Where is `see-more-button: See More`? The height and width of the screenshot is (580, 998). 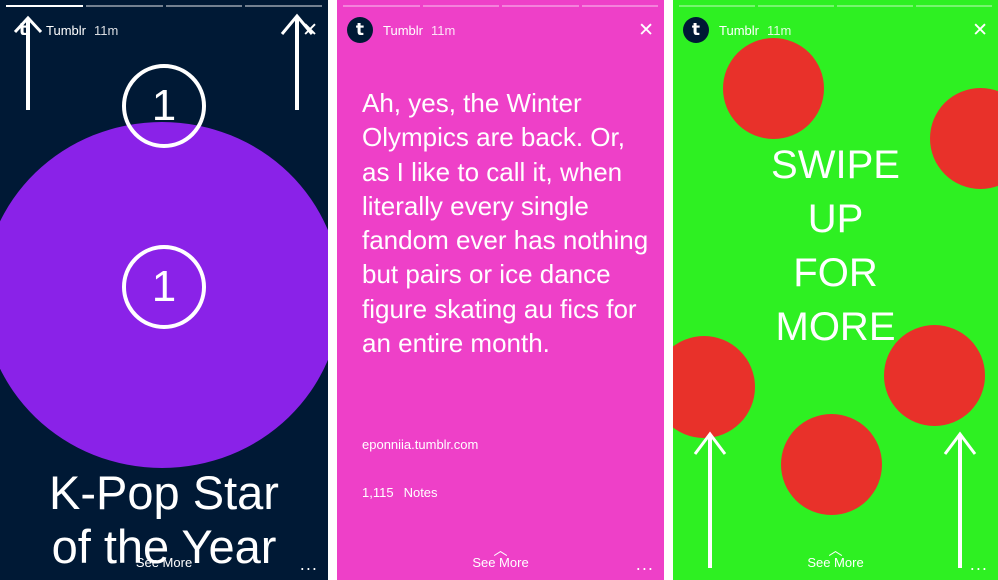 see-more-button: See More is located at coordinates (164, 562).